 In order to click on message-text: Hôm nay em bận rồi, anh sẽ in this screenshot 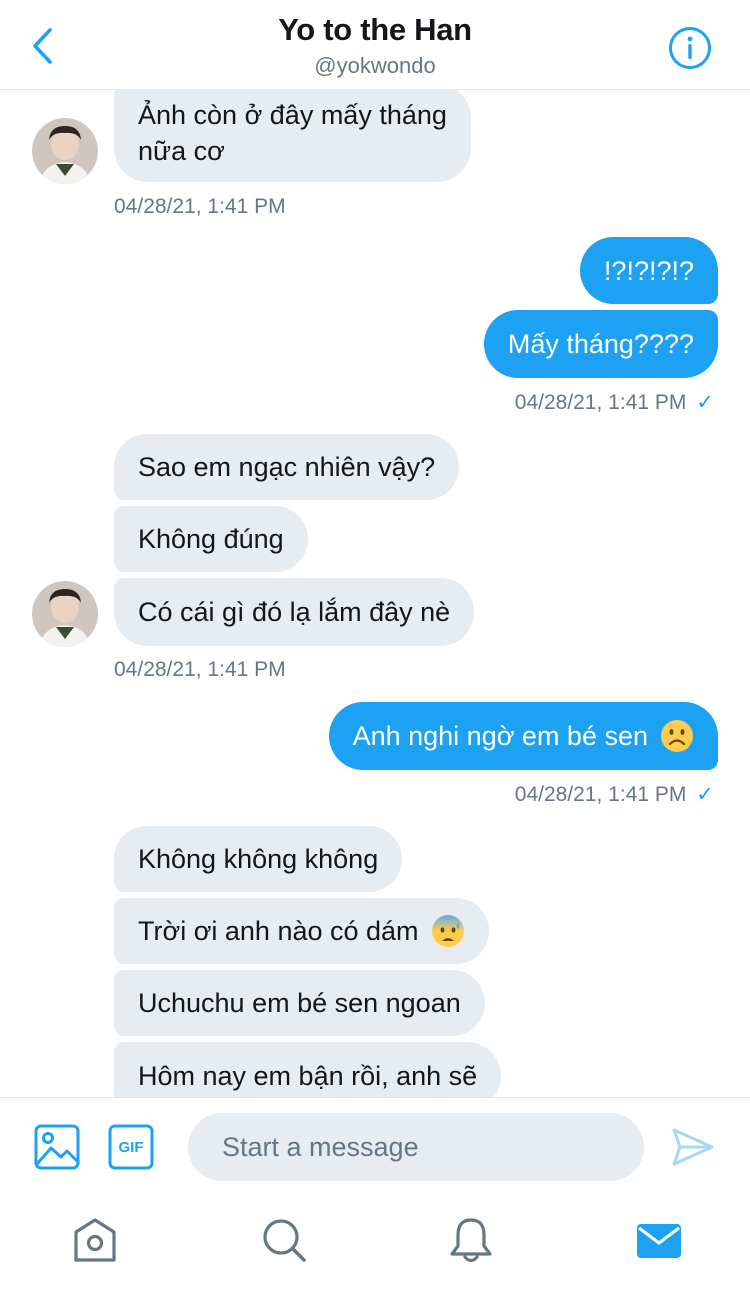, I will do `click(308, 1076)`.